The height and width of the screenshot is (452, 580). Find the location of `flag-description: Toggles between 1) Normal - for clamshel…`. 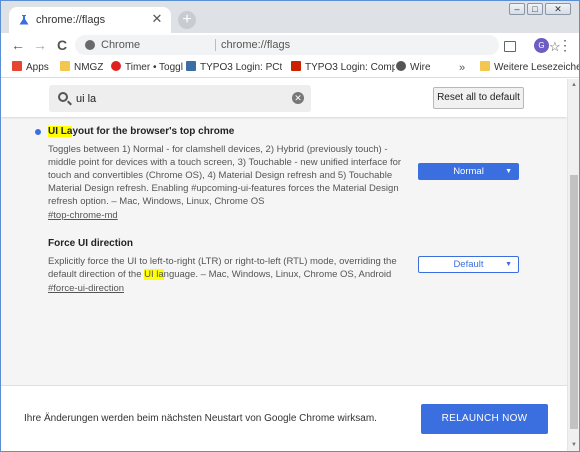

flag-description: Toggles between 1) Normal - for clamshel… is located at coordinates (225, 175).